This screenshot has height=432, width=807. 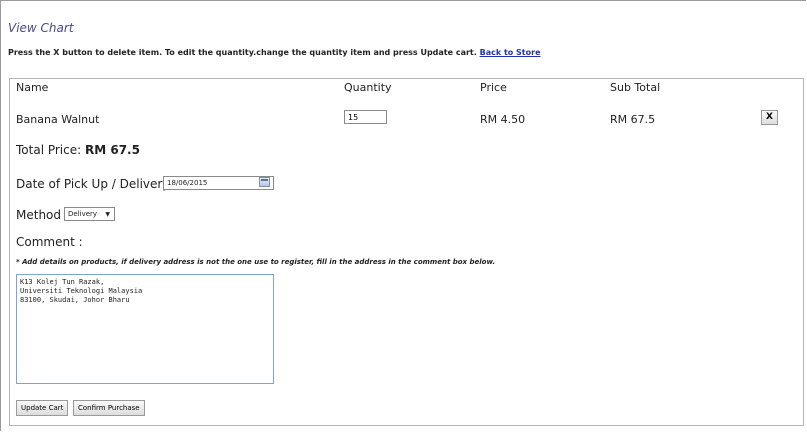 What do you see at coordinates (41, 28) in the screenshot?
I see `page-title: View Chart` at bounding box center [41, 28].